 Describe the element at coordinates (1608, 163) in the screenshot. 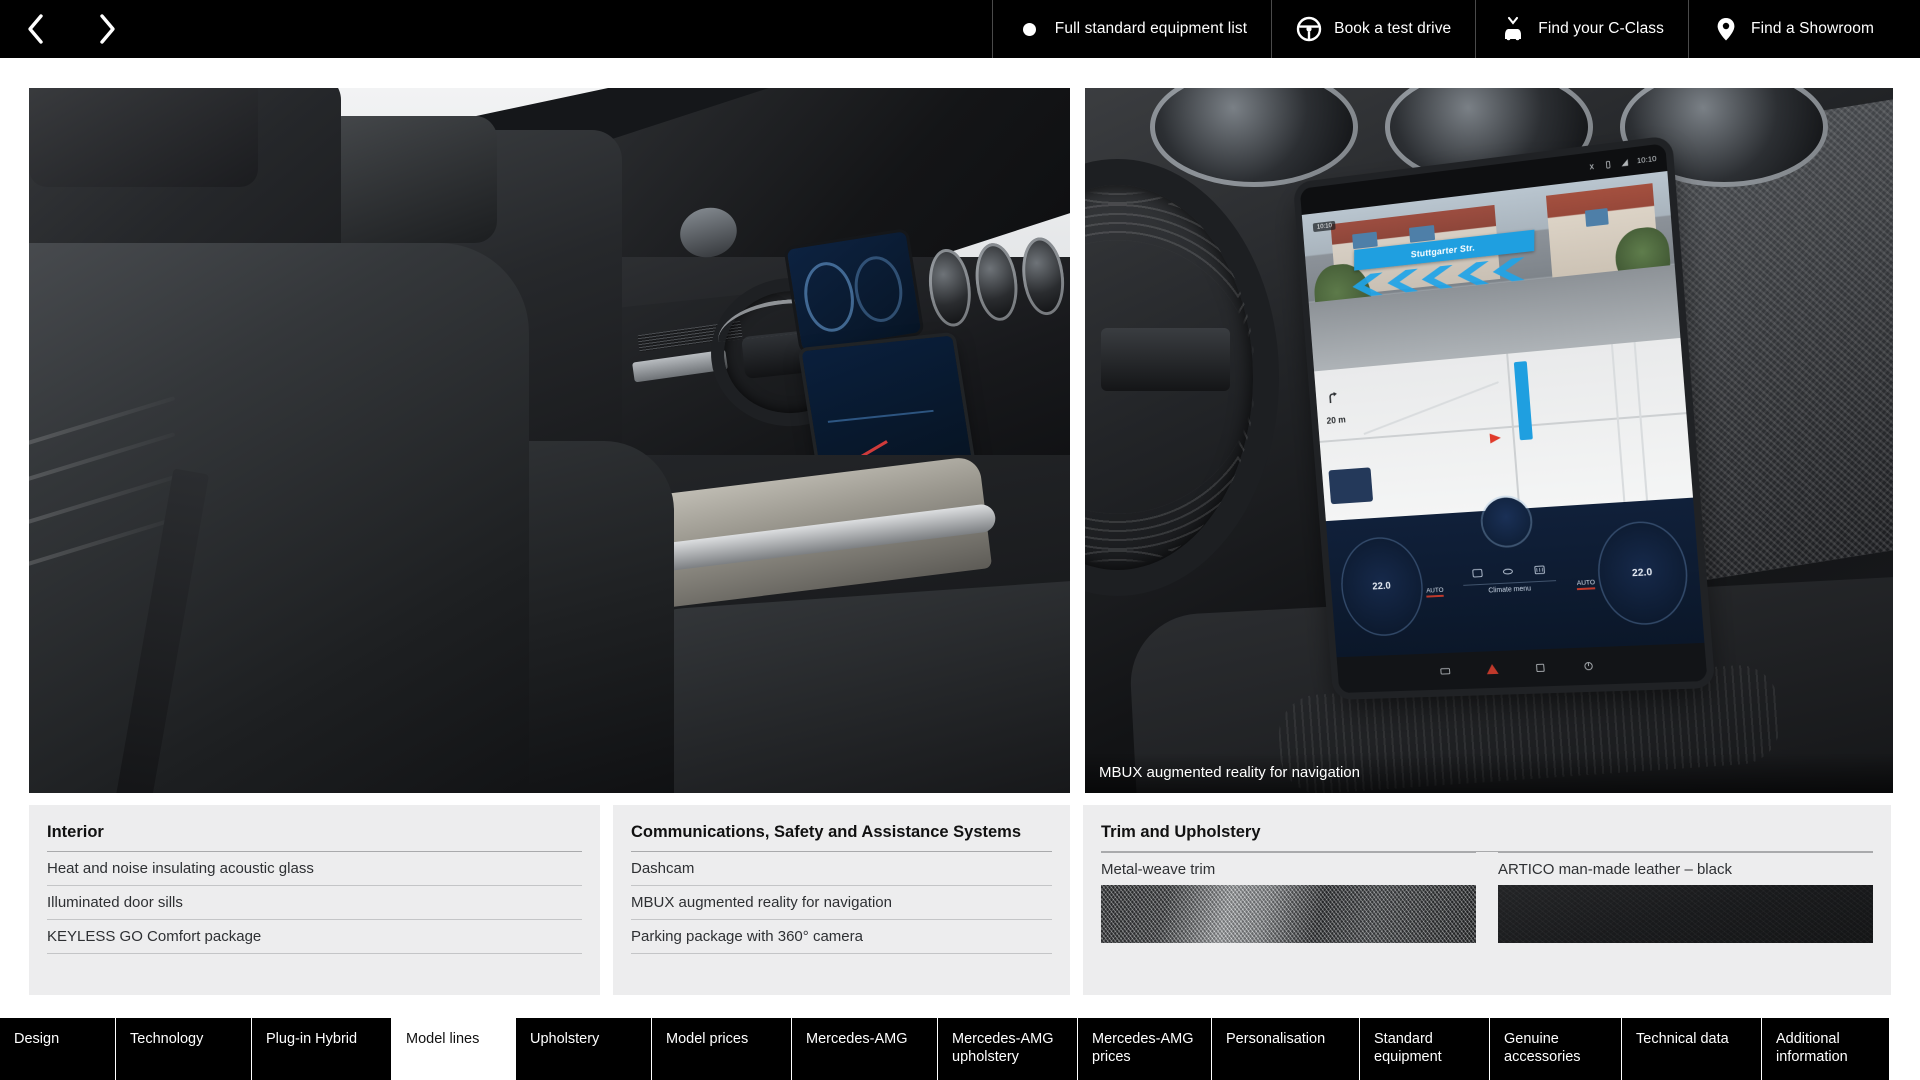

I see `phone-icon` at that location.